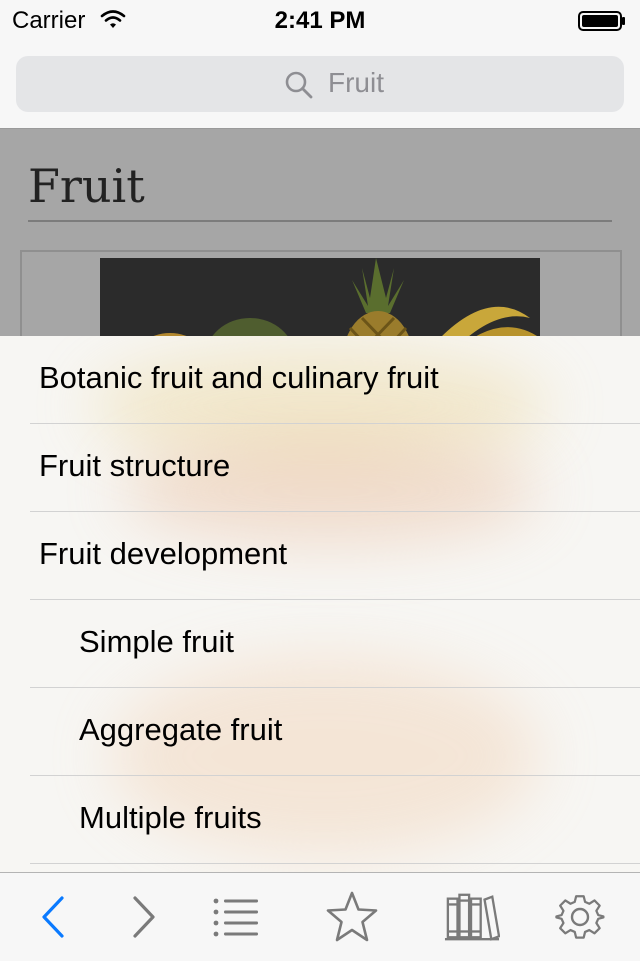 The width and height of the screenshot is (640, 961). I want to click on status-time: 2:41 PM, so click(320, 20).